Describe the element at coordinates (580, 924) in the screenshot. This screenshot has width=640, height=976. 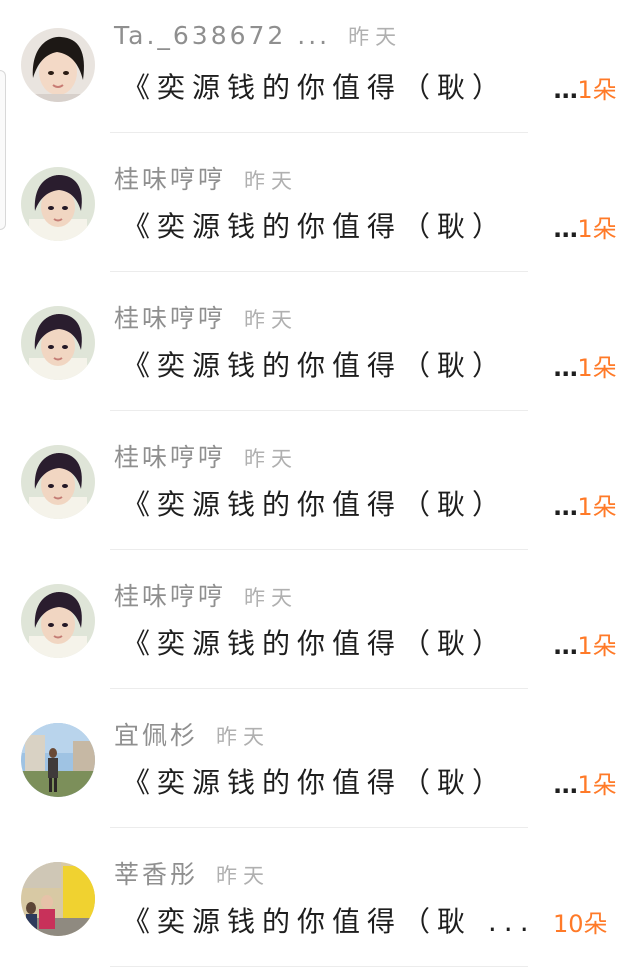
I see `flower-count: 10朵` at that location.